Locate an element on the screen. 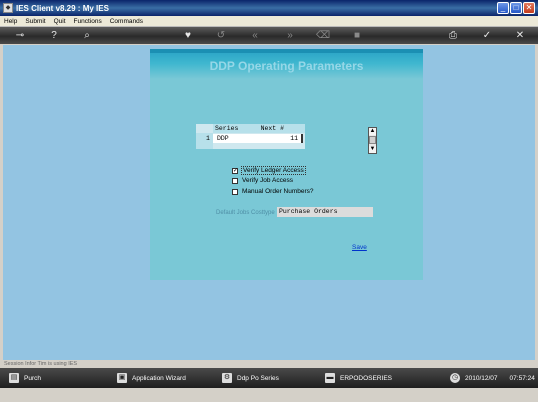  manual-order-row: Manual Order Numbers? is located at coordinates (273, 191).